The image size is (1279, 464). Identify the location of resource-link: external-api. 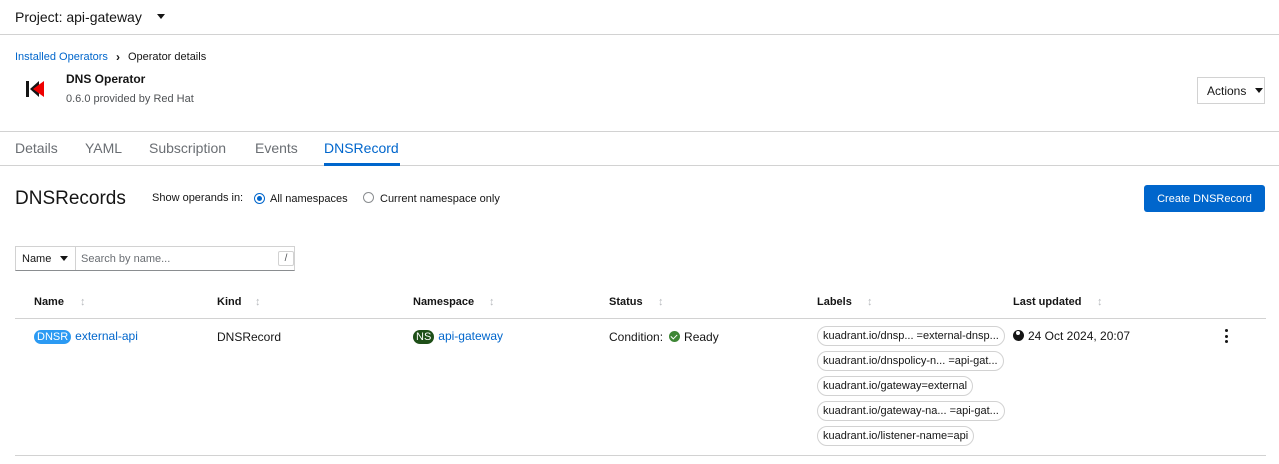
(106, 336).